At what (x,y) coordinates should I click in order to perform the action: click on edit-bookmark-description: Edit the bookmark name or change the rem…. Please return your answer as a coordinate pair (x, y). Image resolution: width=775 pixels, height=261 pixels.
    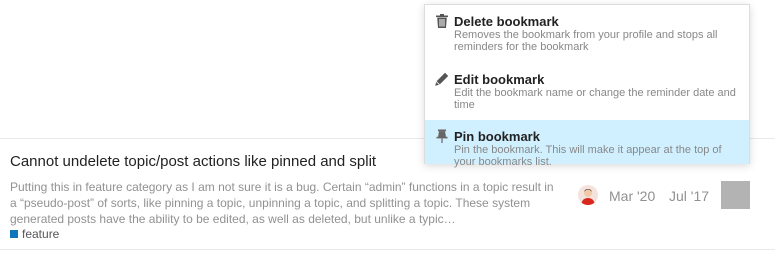
    Looking at the image, I should click on (595, 99).